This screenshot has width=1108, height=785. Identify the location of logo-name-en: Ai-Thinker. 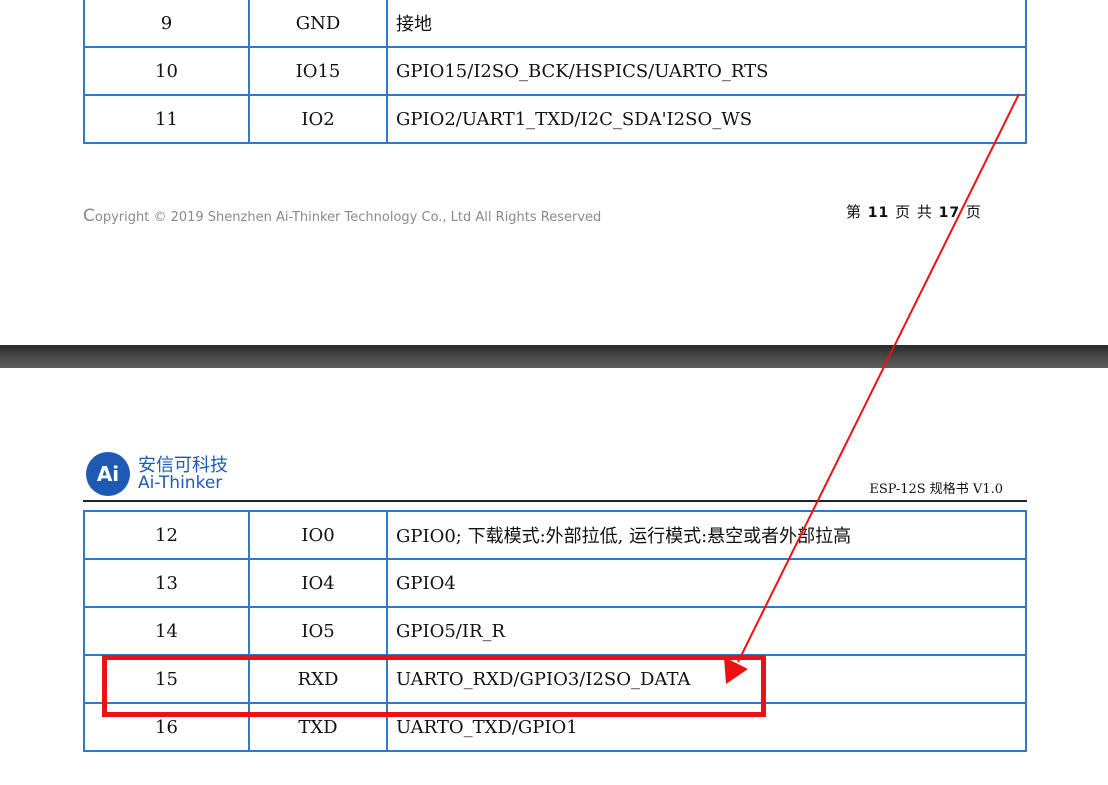
(180, 483).